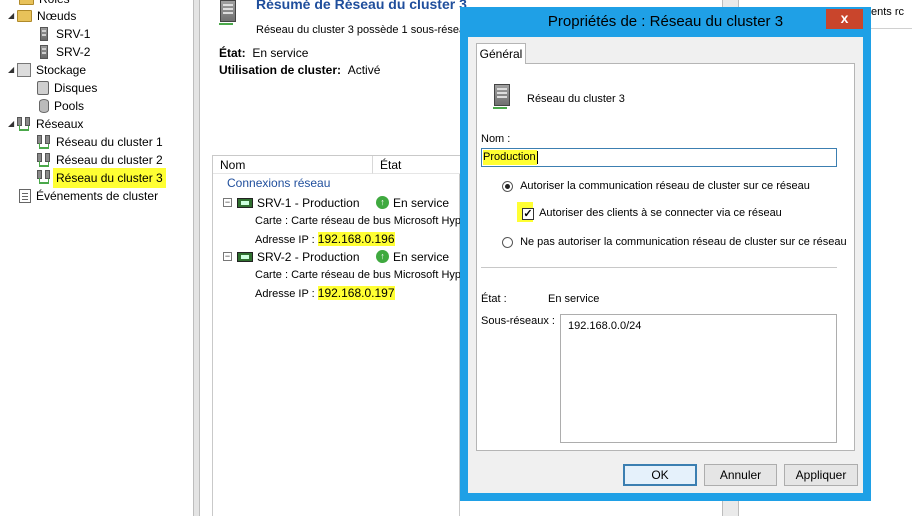 Image resolution: width=912 pixels, height=516 pixels. I want to click on summary-title: Résumé de Réseau du cluster 3, so click(361, 6).